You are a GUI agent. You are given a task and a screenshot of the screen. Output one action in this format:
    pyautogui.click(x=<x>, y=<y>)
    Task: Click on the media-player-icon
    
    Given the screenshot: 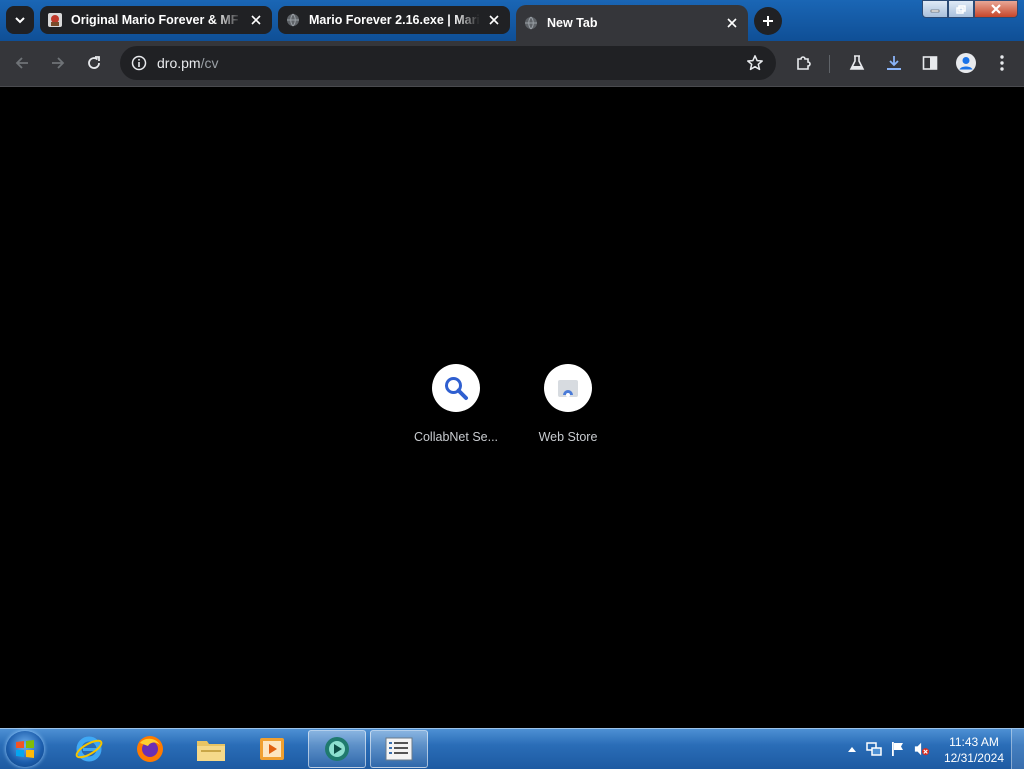 What is the action you would take?
    pyautogui.click(x=272, y=749)
    